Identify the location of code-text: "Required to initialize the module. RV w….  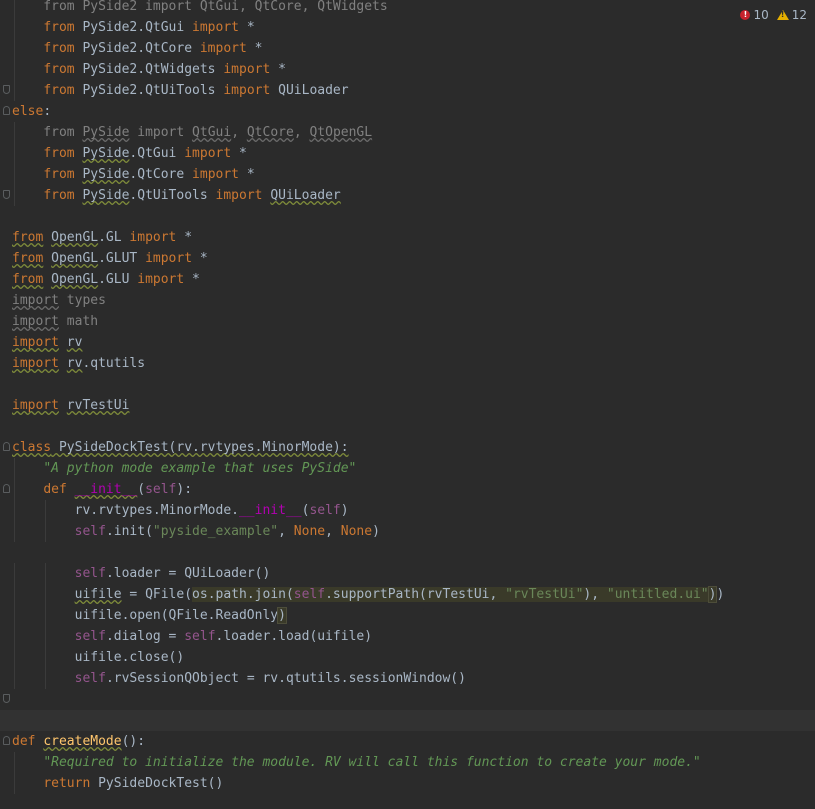
(356, 762).